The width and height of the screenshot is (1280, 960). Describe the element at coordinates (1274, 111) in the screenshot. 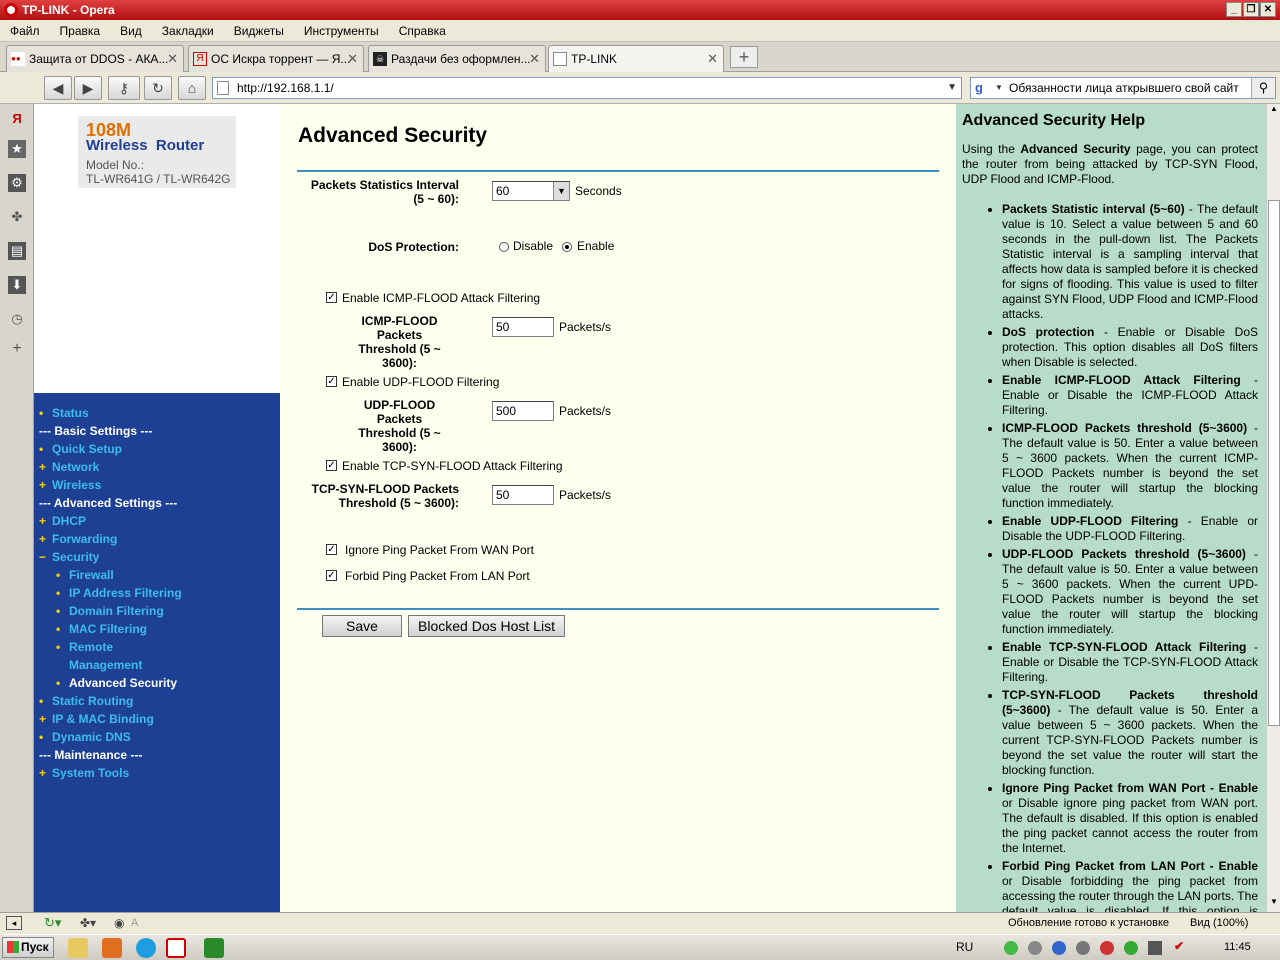

I see `scroll-up-icon: ▲` at that location.